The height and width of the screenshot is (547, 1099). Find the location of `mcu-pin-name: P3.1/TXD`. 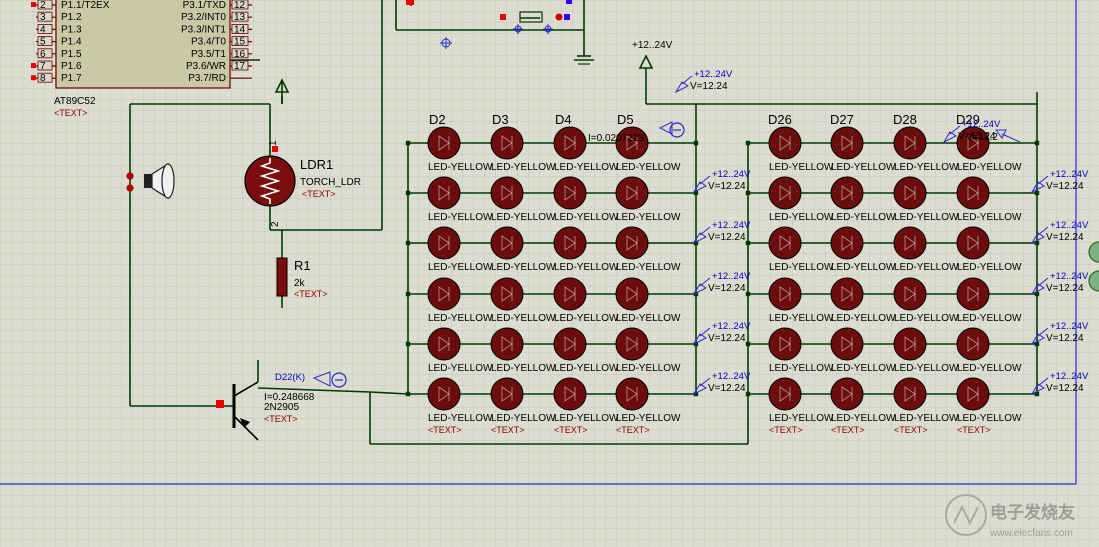

mcu-pin-name: P3.1/TXD is located at coordinates (204, 5).